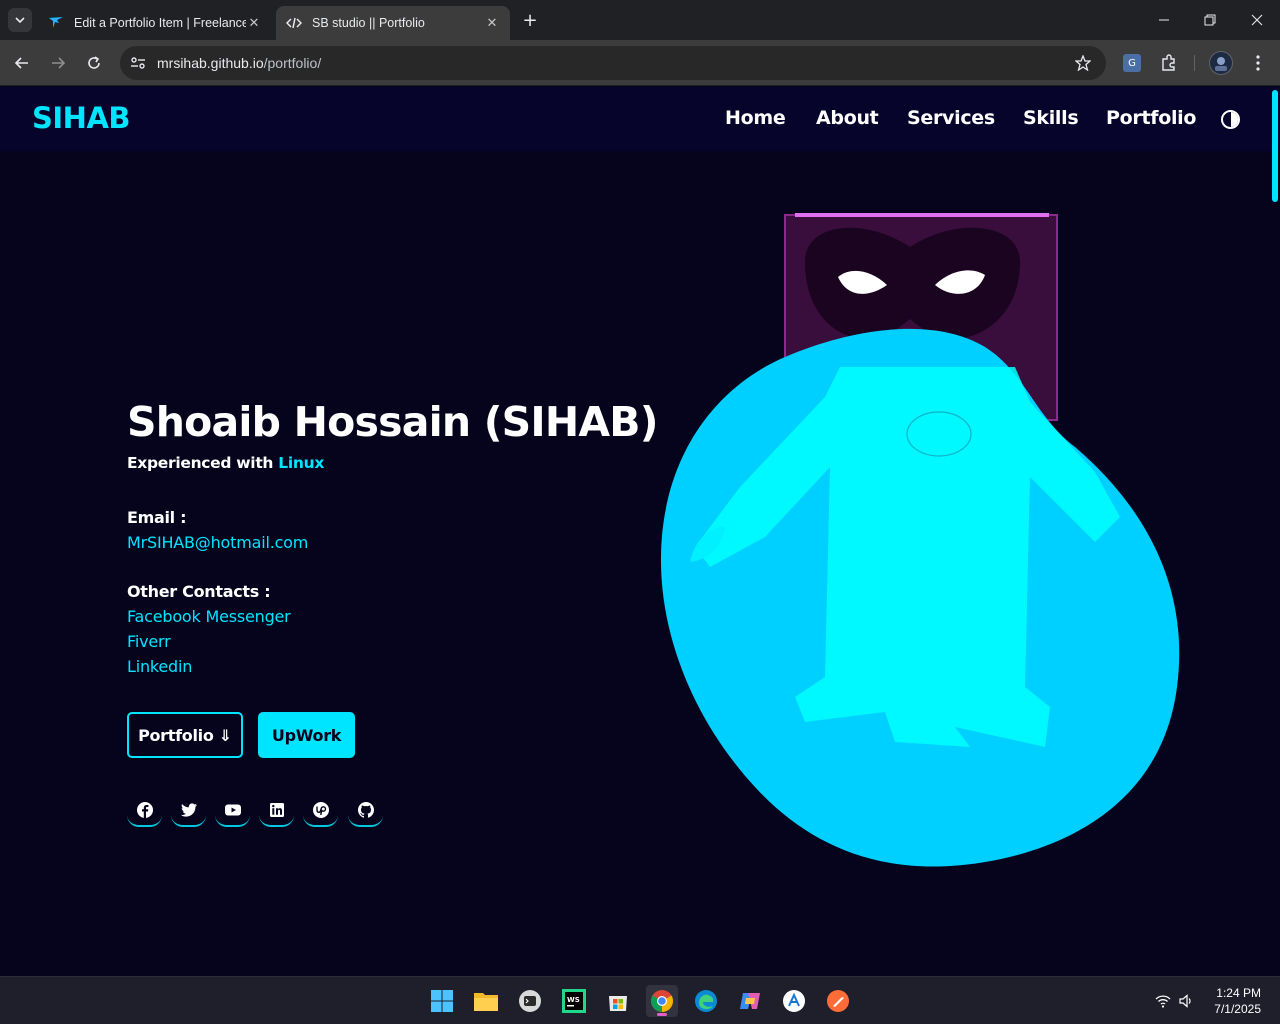 This screenshot has width=1280, height=1024. Describe the element at coordinates (392, 422) in the screenshot. I see `hero-name: Shoaib Hossain (SIHAB)` at that location.